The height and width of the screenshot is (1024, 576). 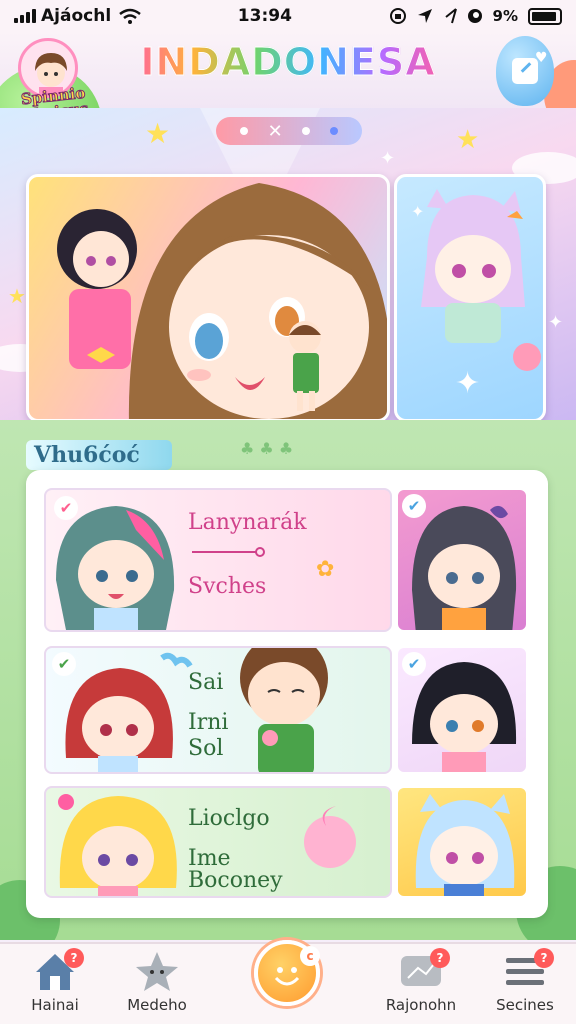 What do you see at coordinates (25, 16) in the screenshot?
I see `signal-icon` at bounding box center [25, 16].